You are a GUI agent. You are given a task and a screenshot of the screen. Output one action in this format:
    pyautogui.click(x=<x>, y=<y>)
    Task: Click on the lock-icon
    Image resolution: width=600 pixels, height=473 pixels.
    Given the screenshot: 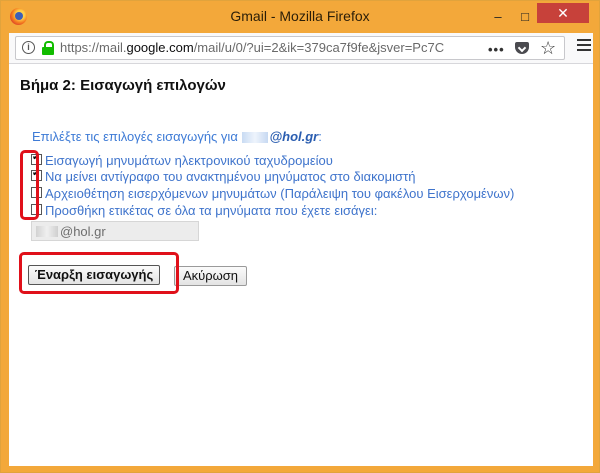 What is the action you would take?
    pyautogui.click(x=48, y=48)
    